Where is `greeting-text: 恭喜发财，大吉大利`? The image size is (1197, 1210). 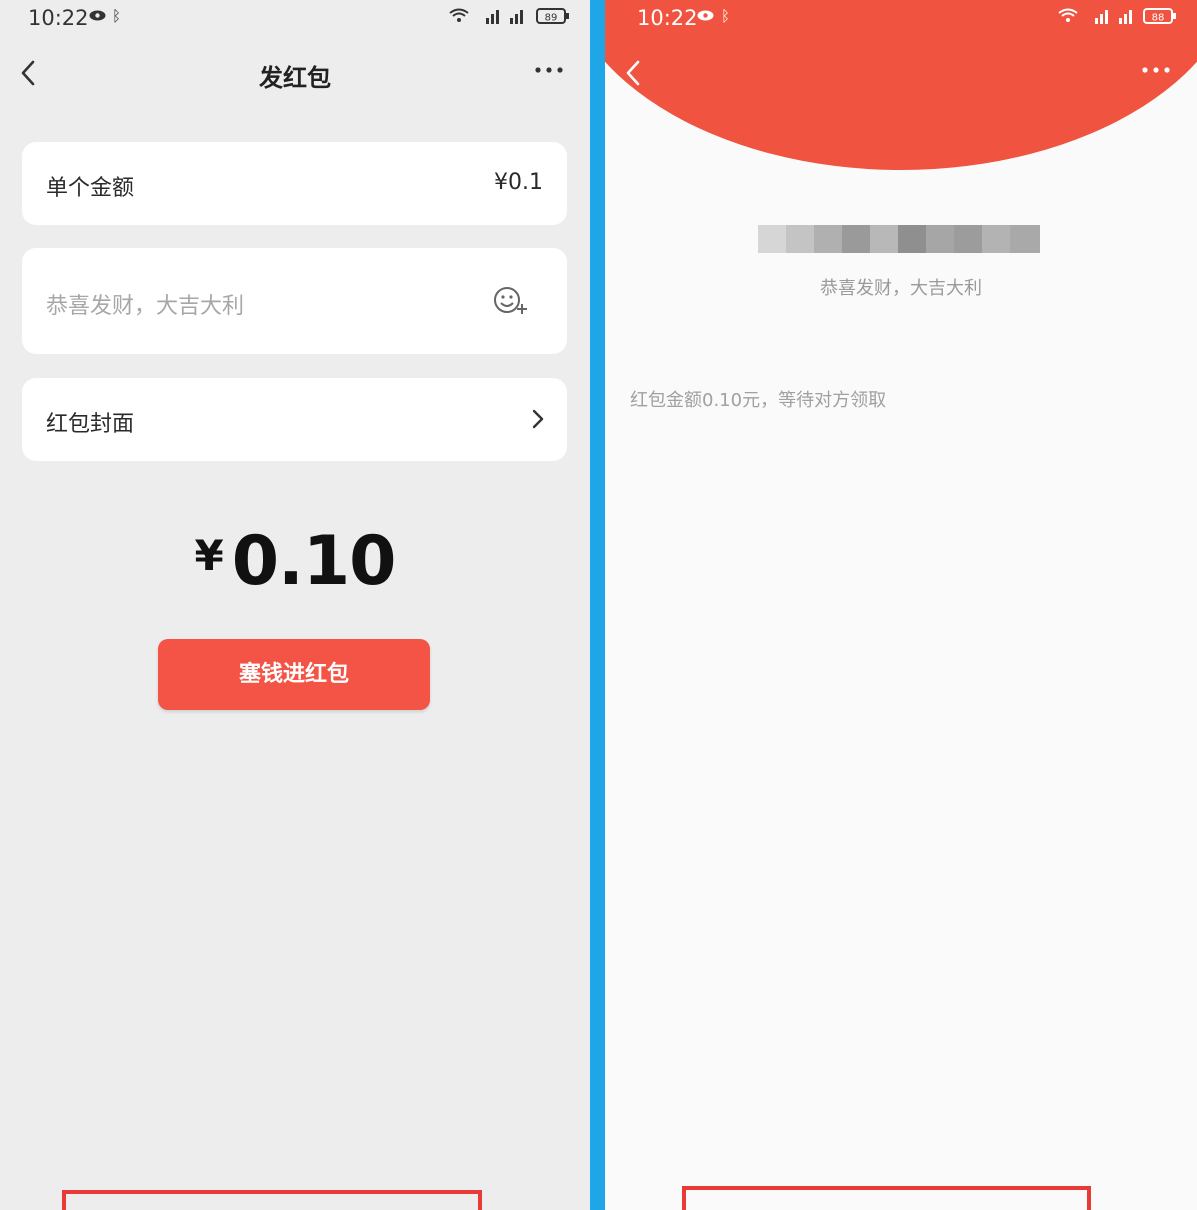
greeting-text: 恭喜发财，大吉大利 is located at coordinates (901, 288).